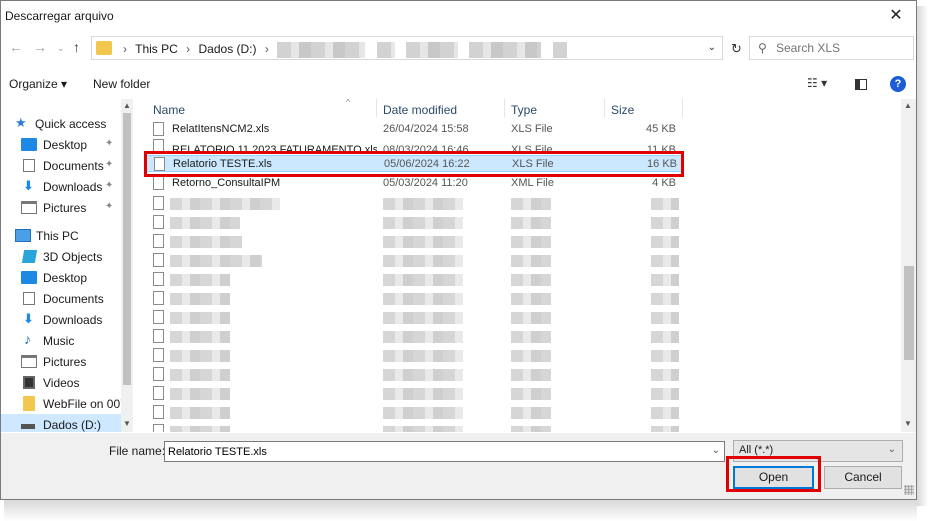 This screenshot has width=928, height=521. What do you see at coordinates (169, 110) in the screenshot?
I see `column-header-name: Name` at bounding box center [169, 110].